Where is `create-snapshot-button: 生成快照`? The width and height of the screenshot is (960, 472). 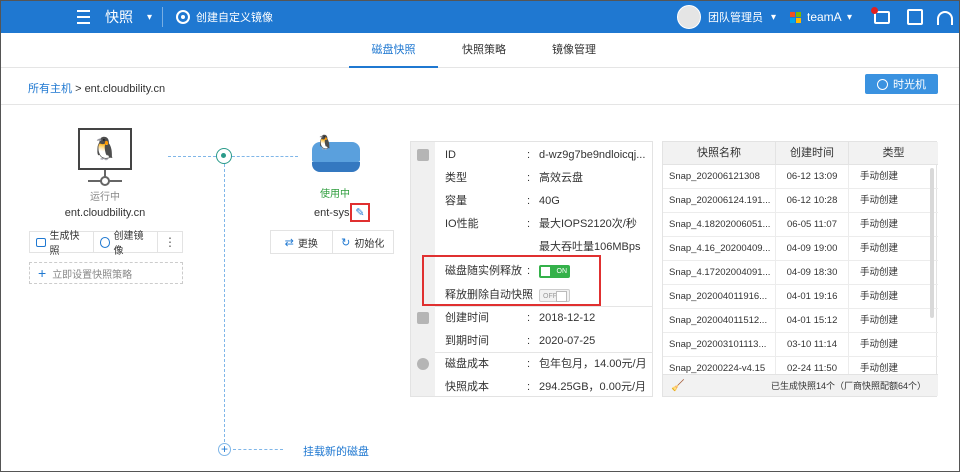 create-snapshot-button: 生成快照 is located at coordinates (62, 244).